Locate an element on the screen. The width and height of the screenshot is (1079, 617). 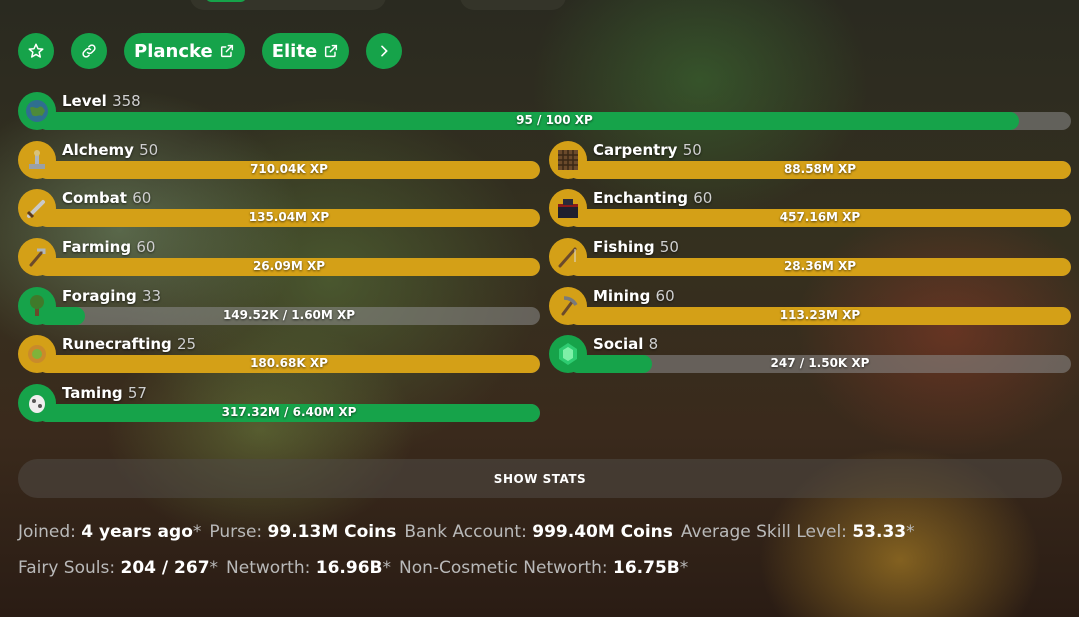
skill-bar-text: 135.04M XP is located at coordinates (289, 217).